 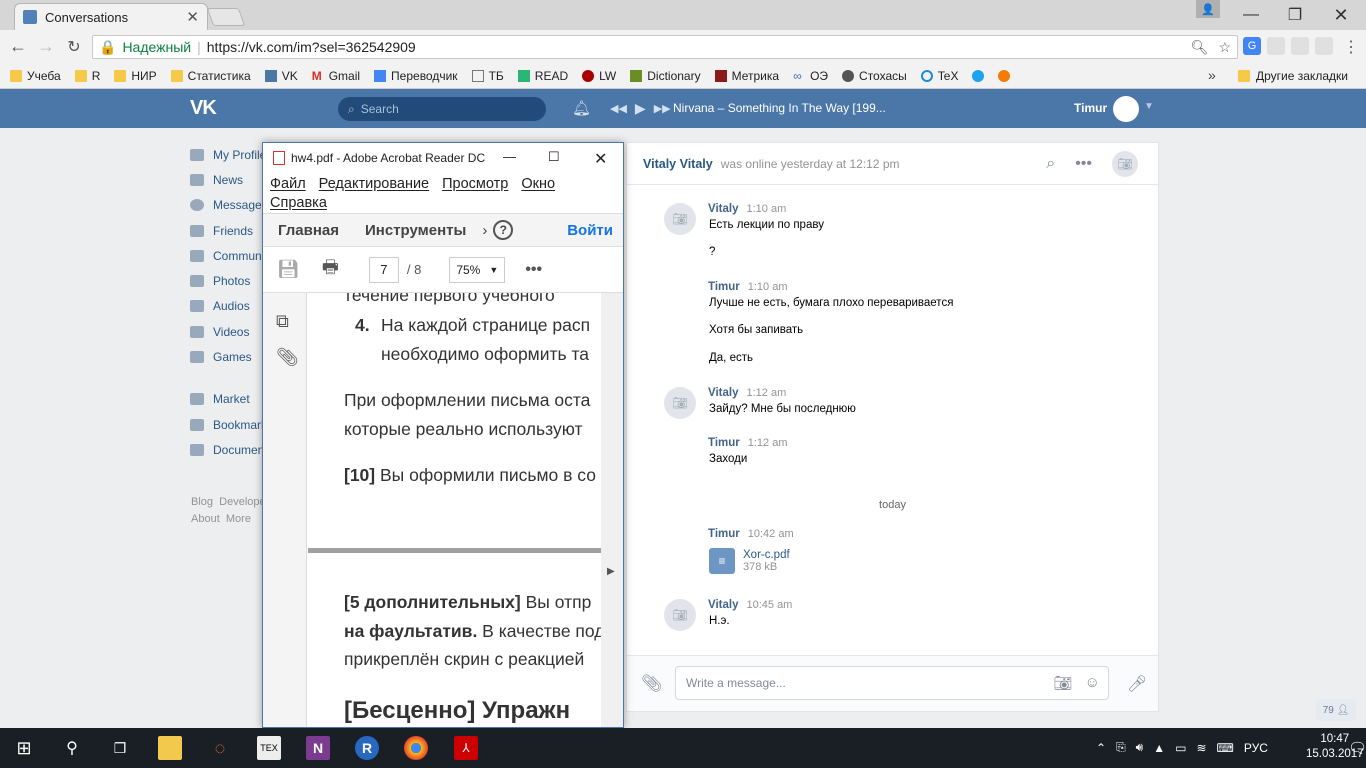 What do you see at coordinates (242, 502) in the screenshot?
I see `footer-link: Developers` at bounding box center [242, 502].